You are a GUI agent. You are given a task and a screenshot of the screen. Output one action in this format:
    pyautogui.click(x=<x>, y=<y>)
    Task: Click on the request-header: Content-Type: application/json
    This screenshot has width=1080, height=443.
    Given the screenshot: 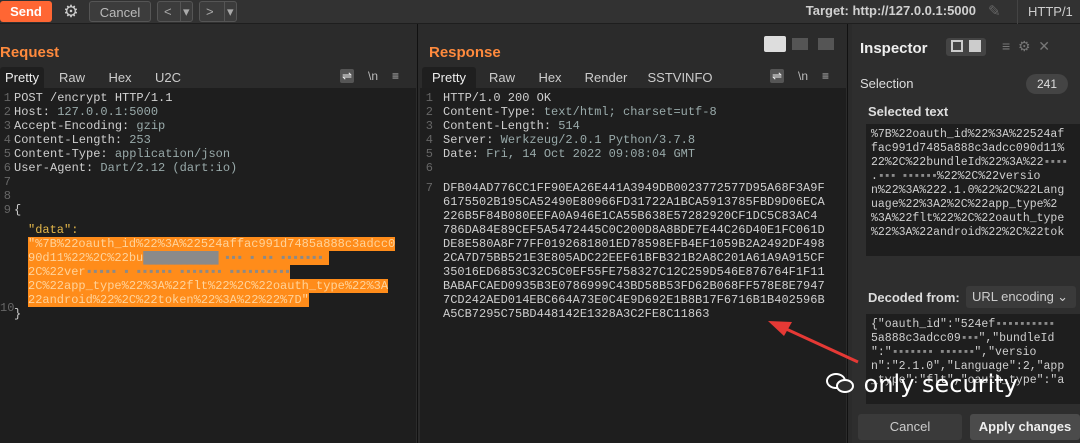 What is the action you would take?
    pyautogui.click(x=122, y=154)
    